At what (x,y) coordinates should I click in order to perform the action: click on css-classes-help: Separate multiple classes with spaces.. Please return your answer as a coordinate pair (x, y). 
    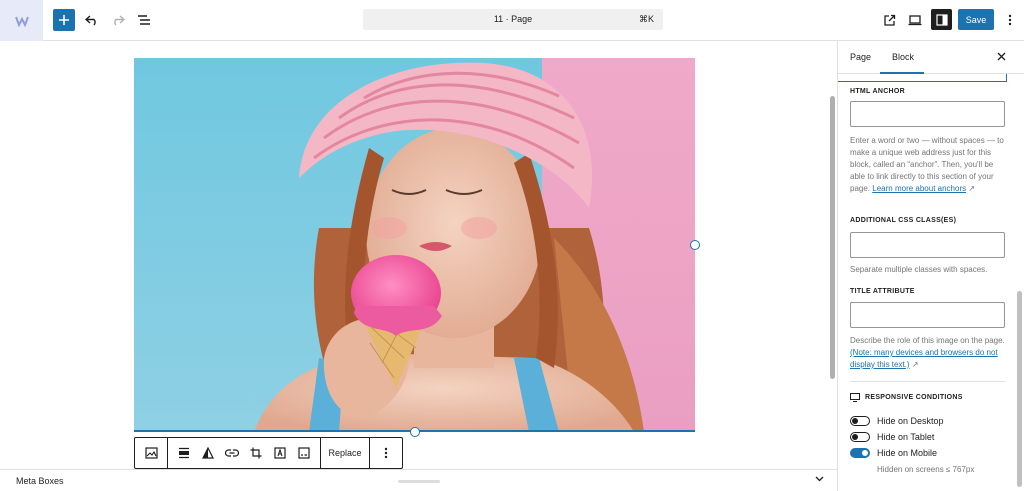
    Looking at the image, I should click on (919, 269).